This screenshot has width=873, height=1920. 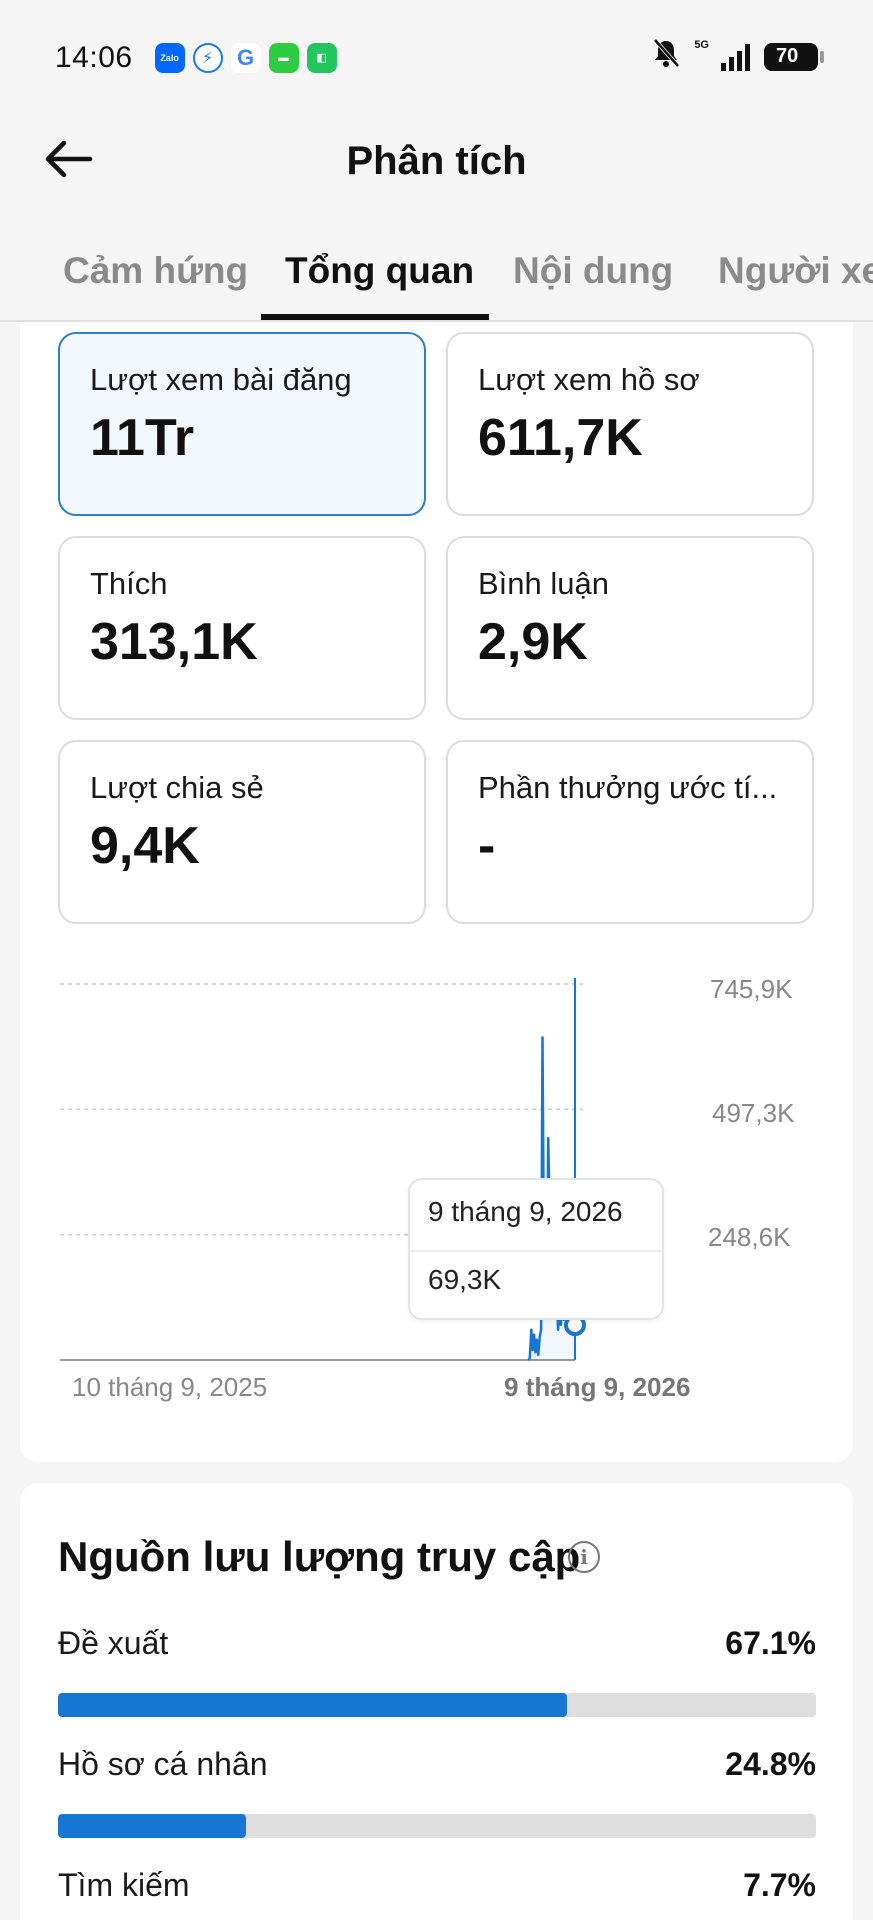 I want to click on metric-value: 2,9K, so click(x=533, y=642).